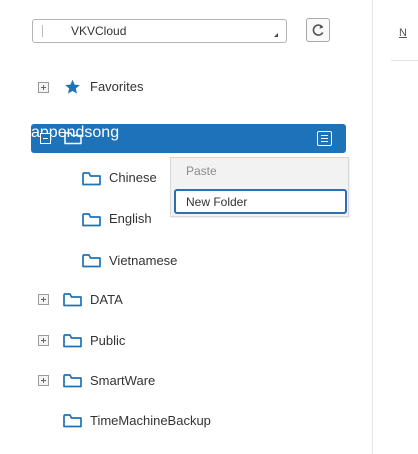 The width and height of the screenshot is (418, 454). Describe the element at coordinates (259, 187) in the screenshot. I see `context-menu: Paste New Folder` at that location.